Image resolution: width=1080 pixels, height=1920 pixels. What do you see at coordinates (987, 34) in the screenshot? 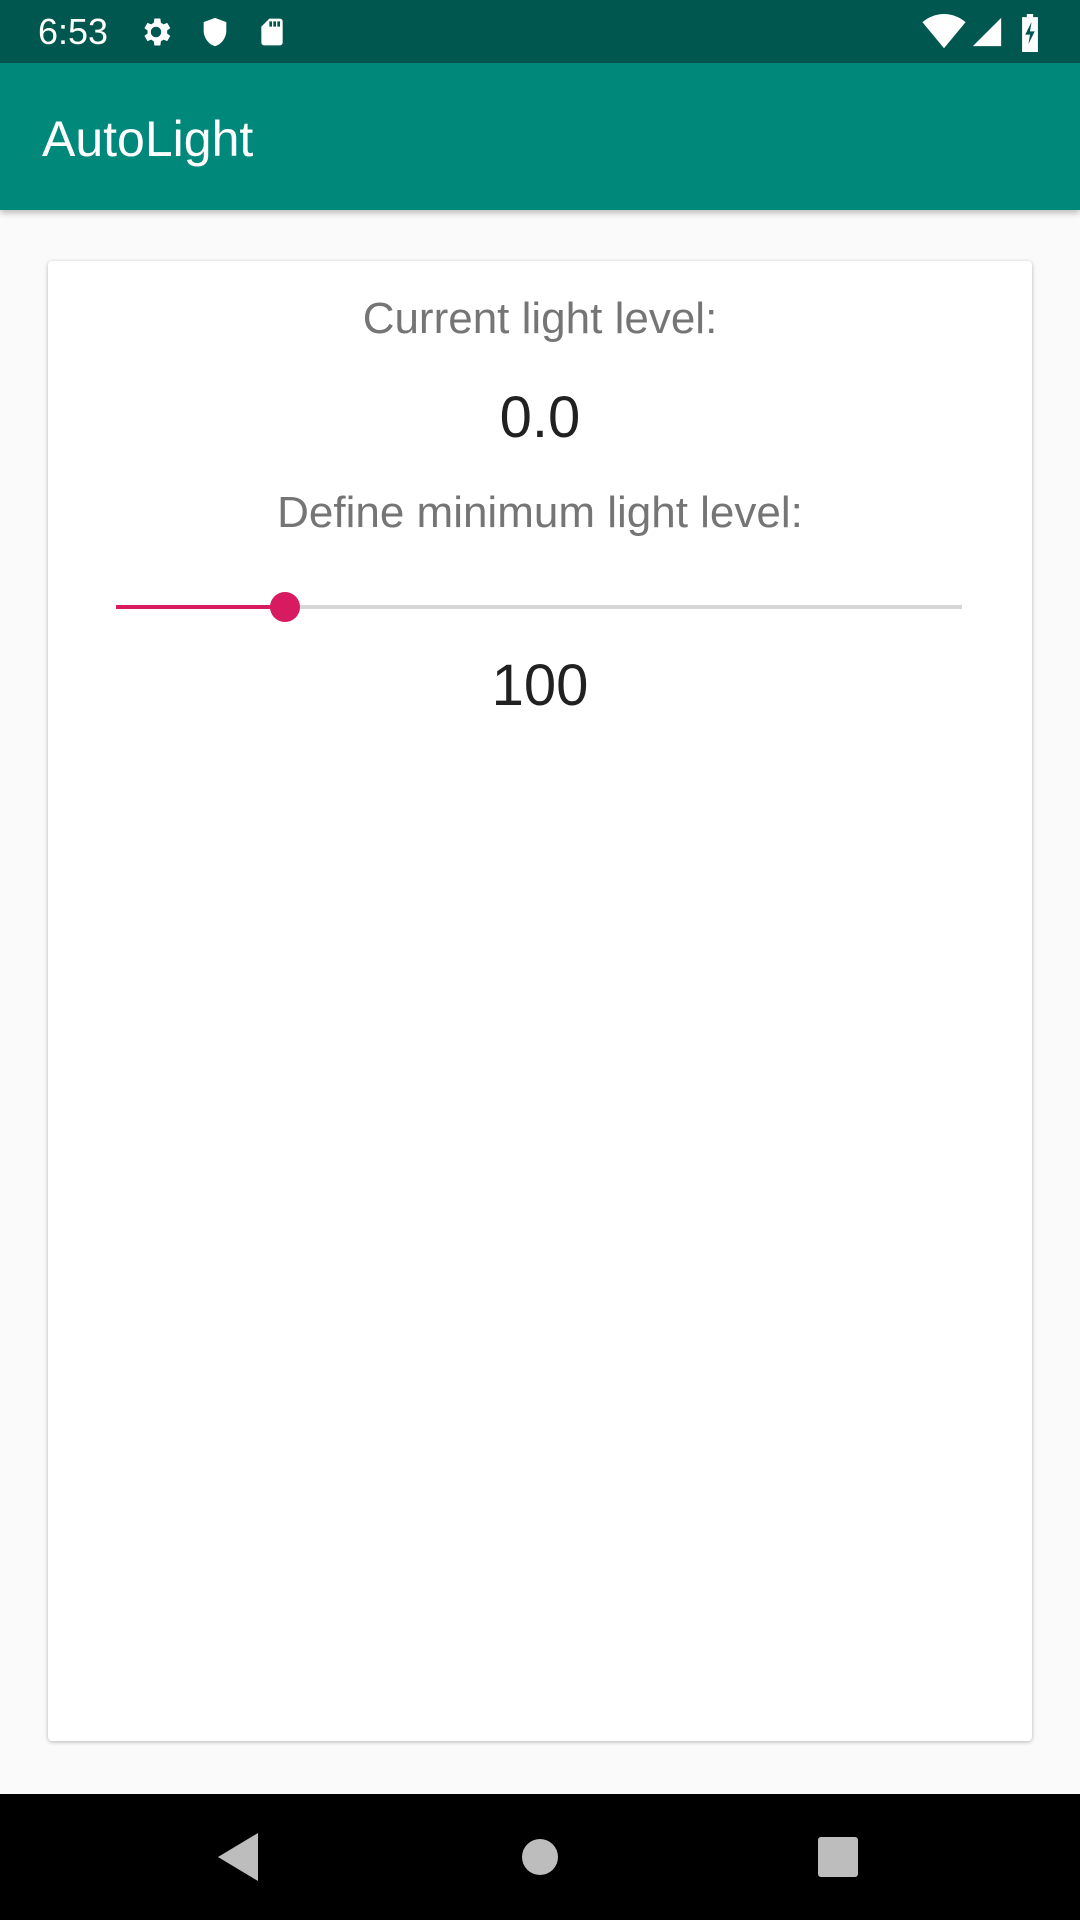
I see `signal-icon` at bounding box center [987, 34].